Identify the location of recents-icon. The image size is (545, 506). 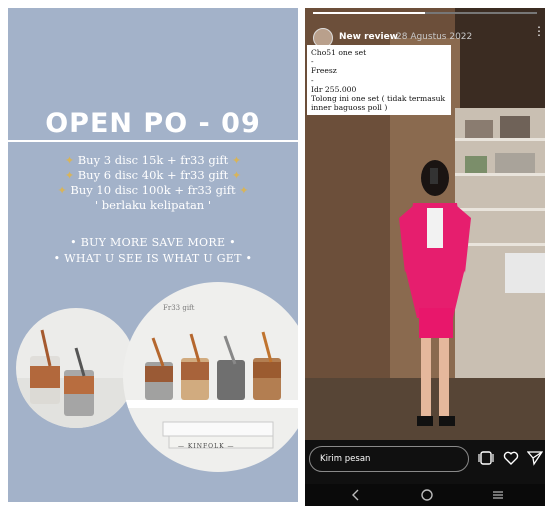
(498, 495).